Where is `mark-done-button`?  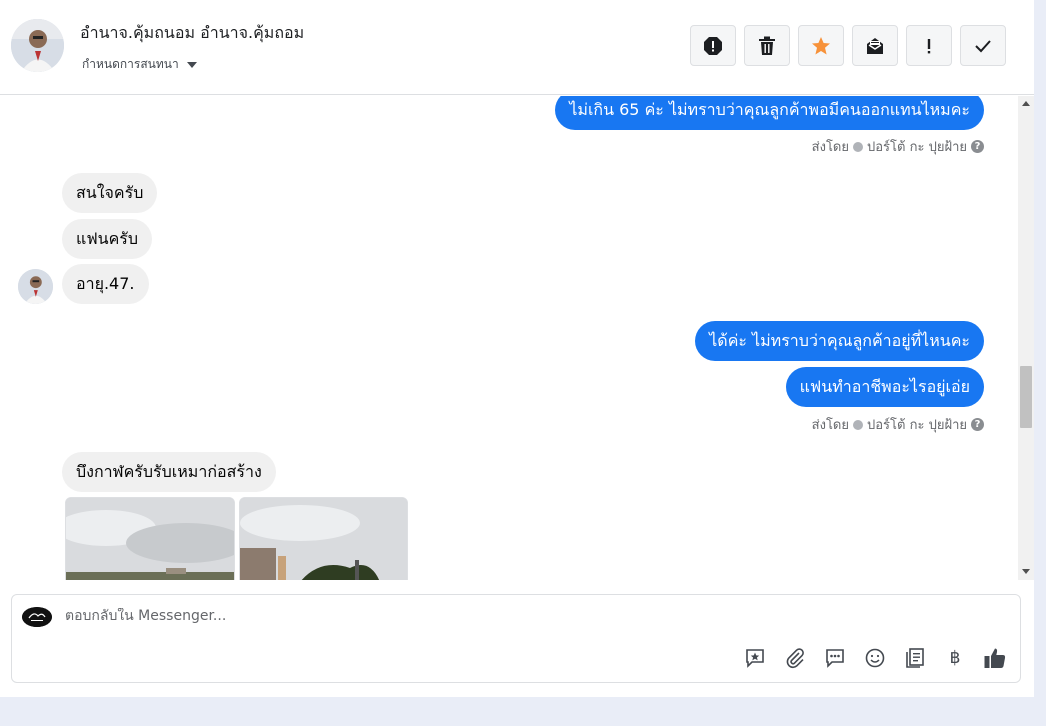
mark-done-button is located at coordinates (983, 45).